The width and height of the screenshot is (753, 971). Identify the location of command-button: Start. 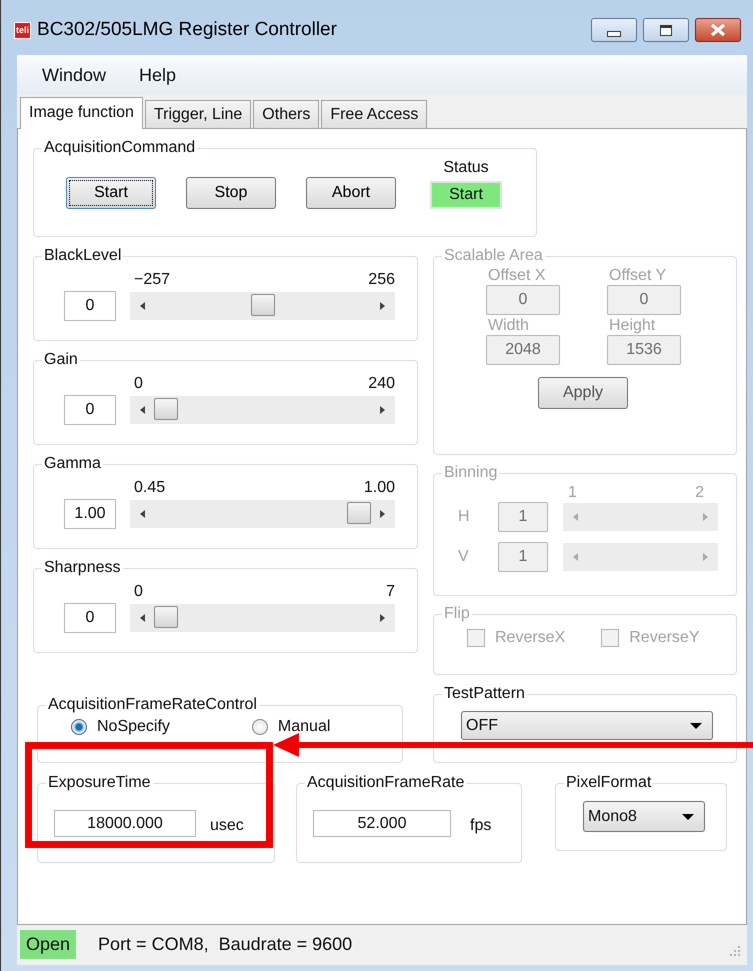
(111, 193).